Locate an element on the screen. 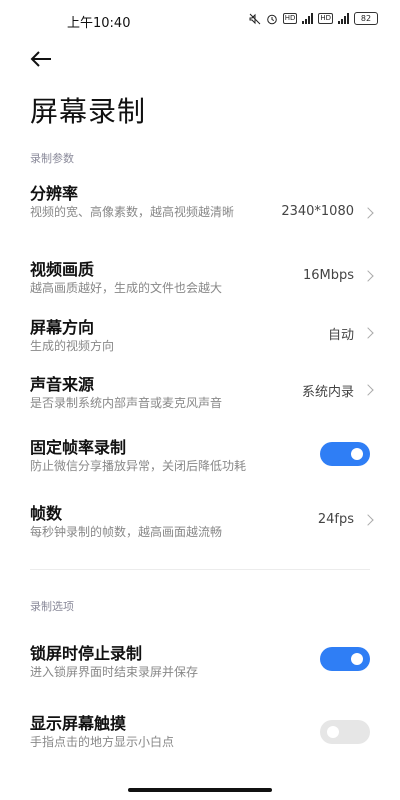 The width and height of the screenshot is (400, 800). setting-resolution: 分辨率 视频的宽、高像素数，越高视频越清晰 2340*1080 is located at coordinates (200, 211).